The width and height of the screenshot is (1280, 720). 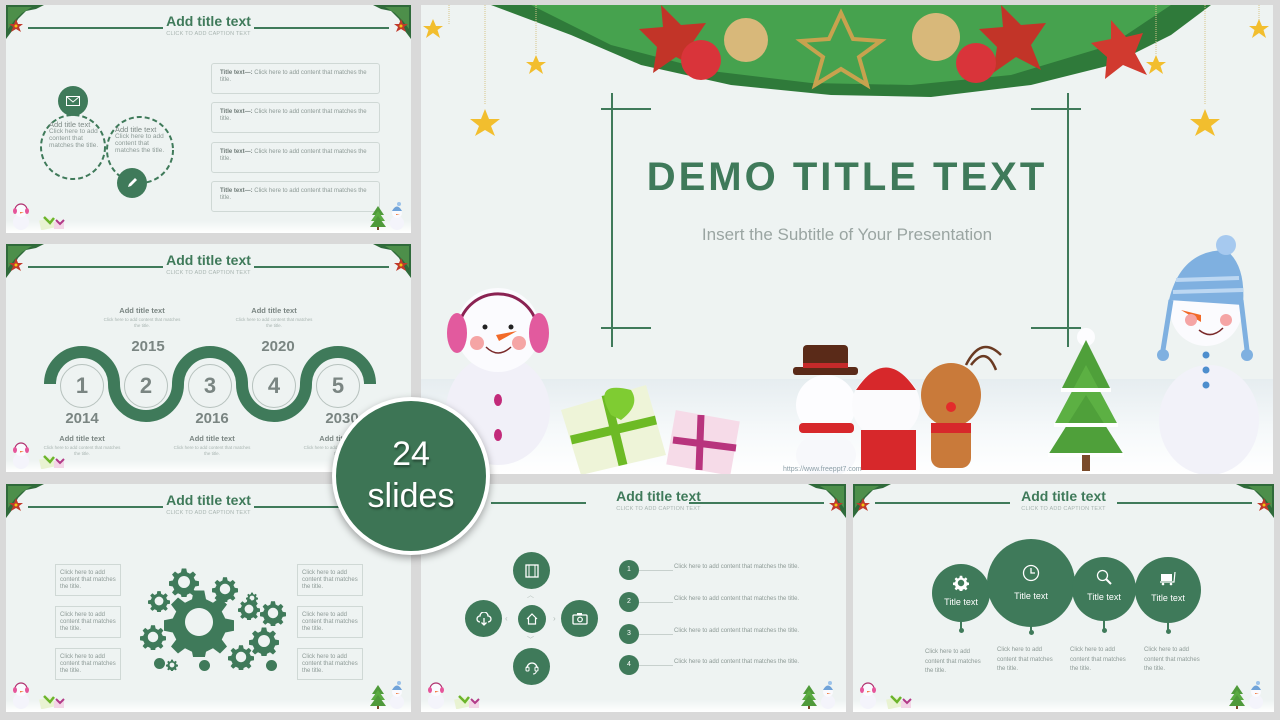 I want to click on presentation-subtitle: Insert the Subtitle of Your Presentation, so click(x=847, y=234).